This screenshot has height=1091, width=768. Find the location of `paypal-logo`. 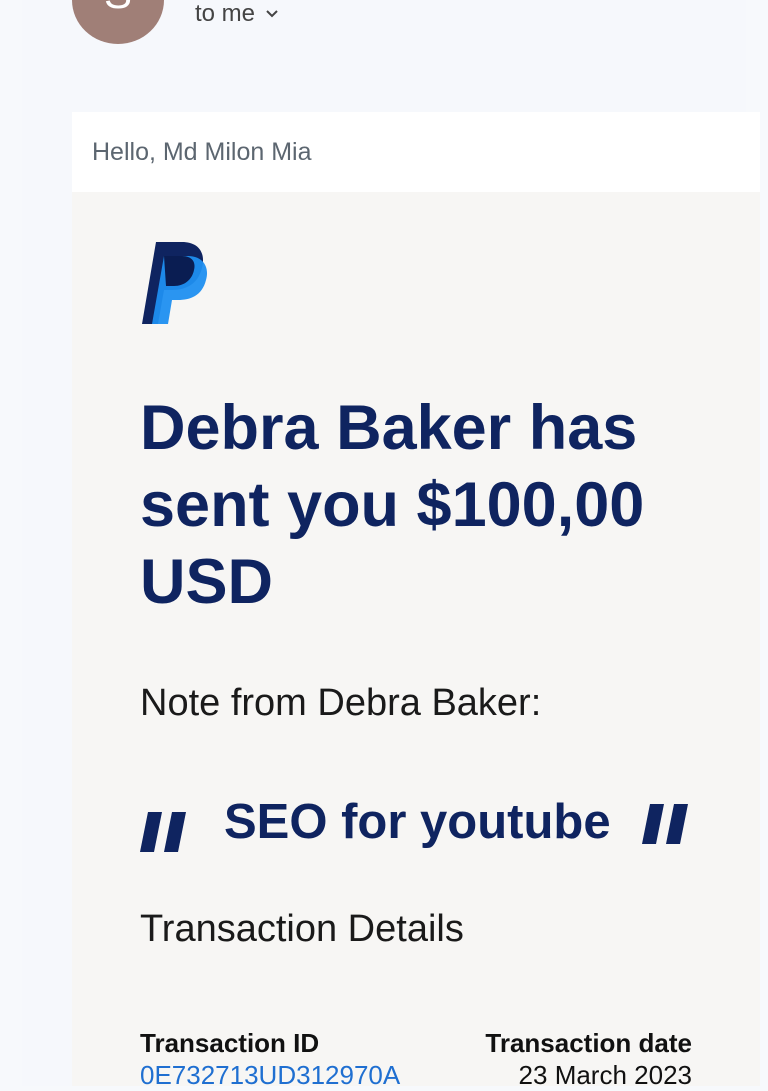

paypal-logo is located at coordinates (175, 283).